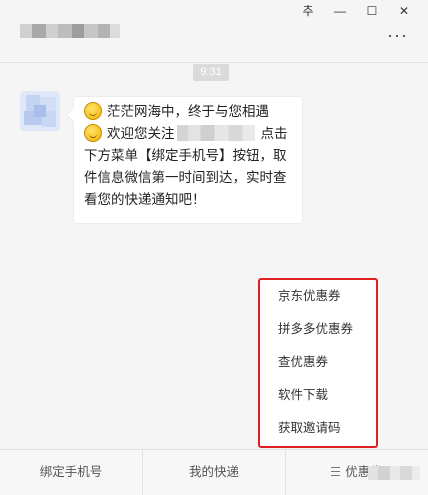 This screenshot has height=495, width=428. Describe the element at coordinates (40, 111) in the screenshot. I see `avatar` at that location.